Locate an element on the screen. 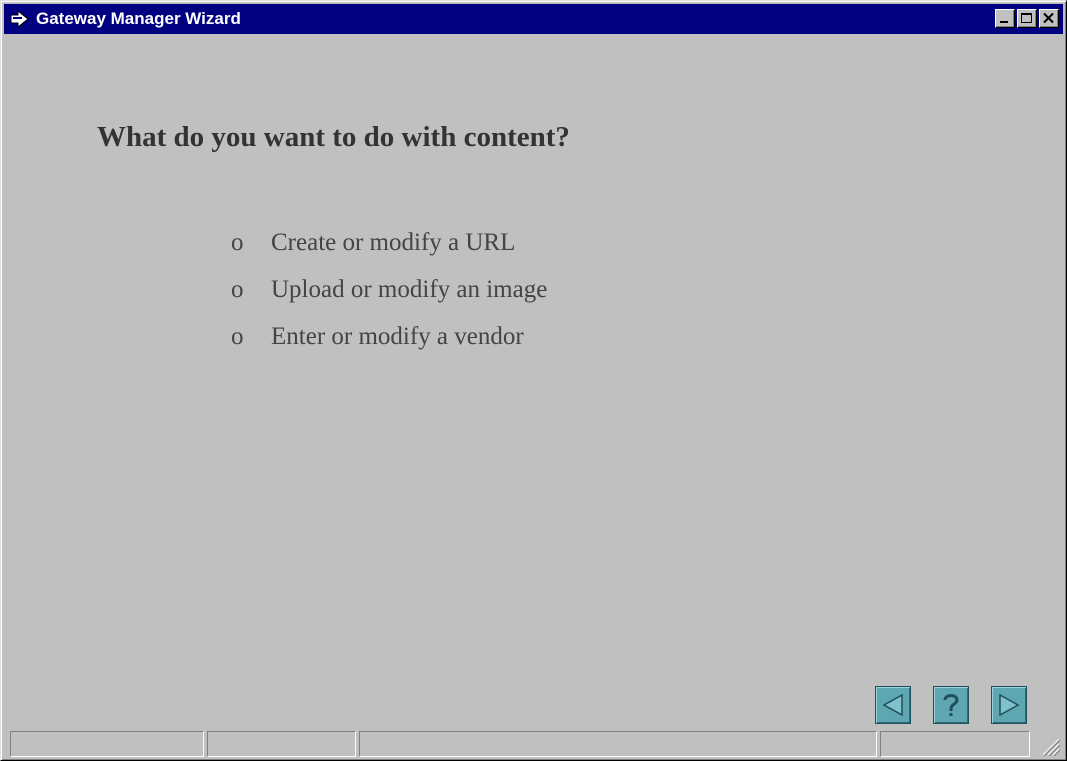 The width and height of the screenshot is (1067, 761). minimize-button is located at coordinates (1005, 18).